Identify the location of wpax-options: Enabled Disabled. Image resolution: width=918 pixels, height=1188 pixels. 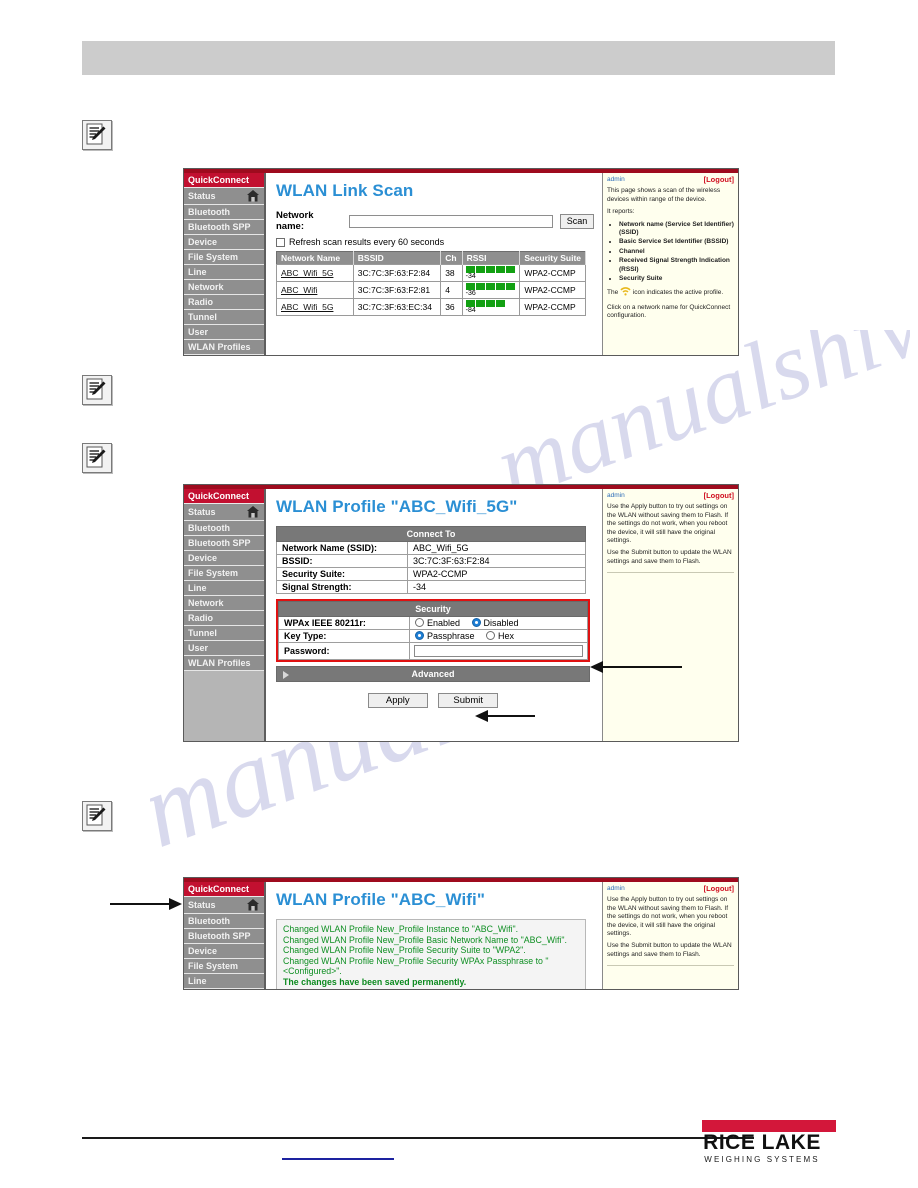
(498, 623).